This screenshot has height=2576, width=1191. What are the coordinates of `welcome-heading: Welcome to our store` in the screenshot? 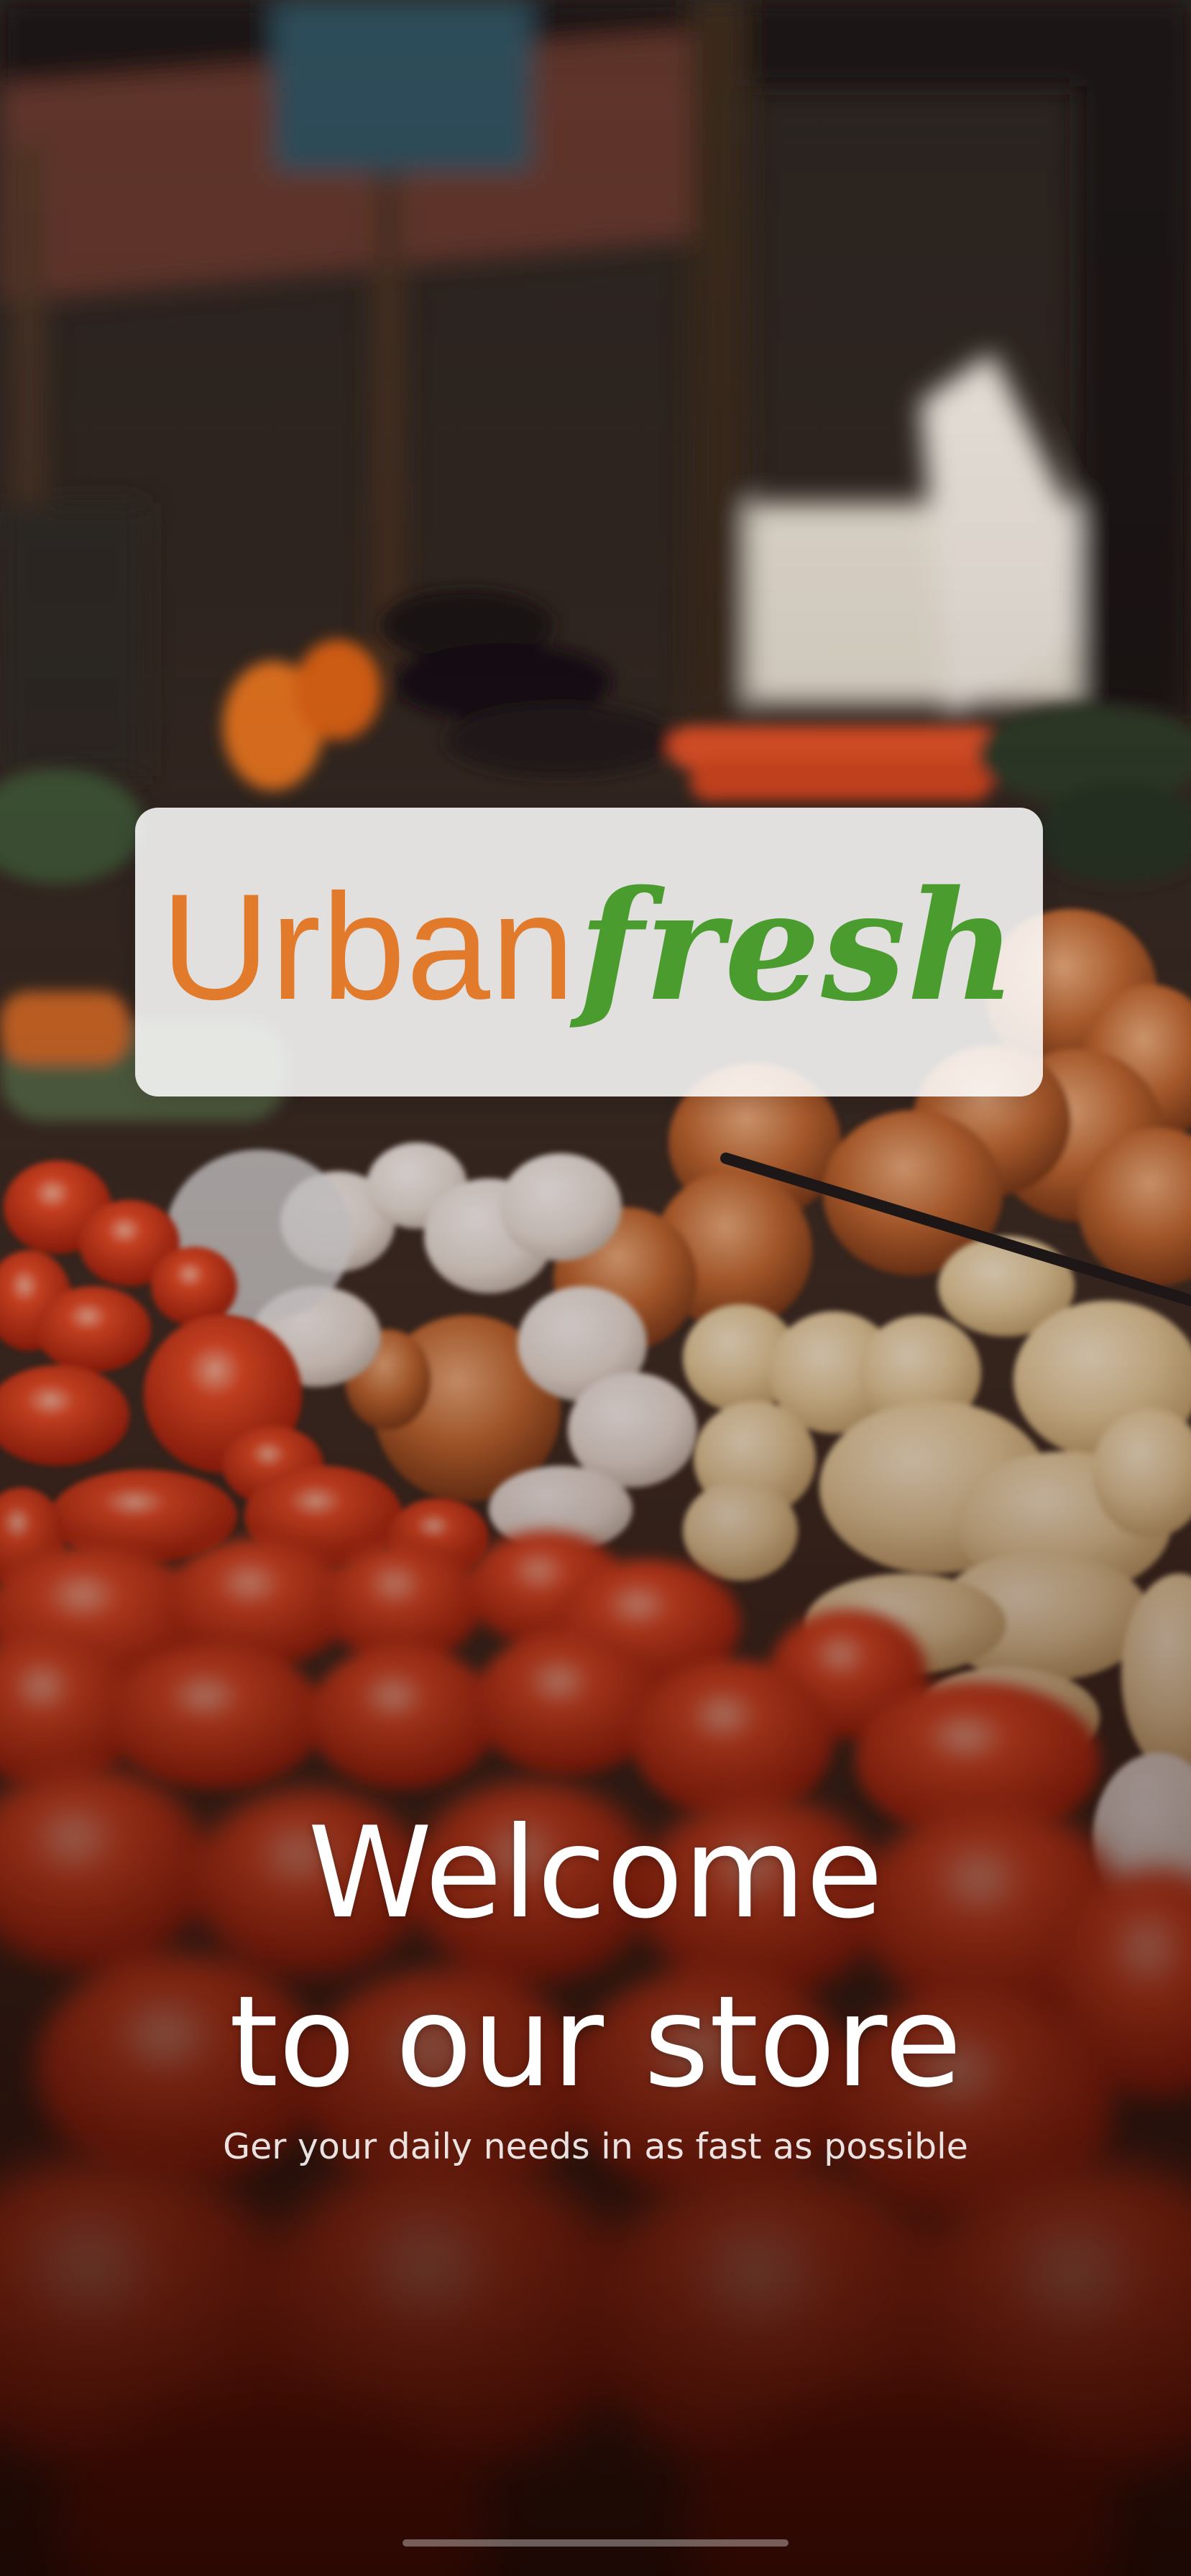 It's located at (595, 1958).